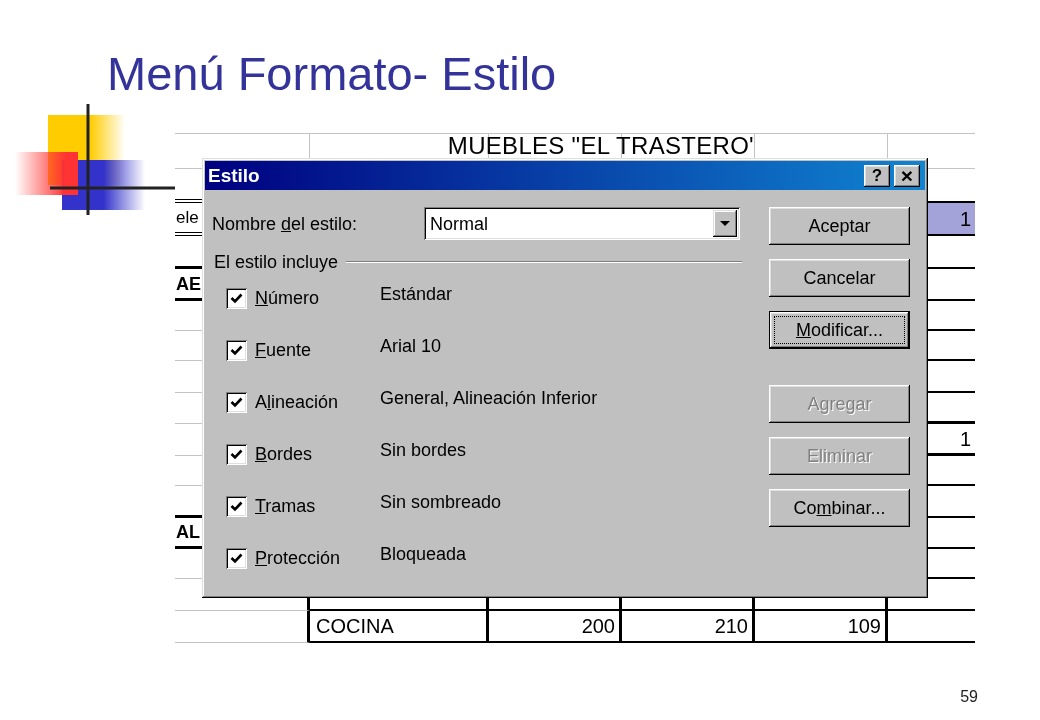 The image size is (1040, 720). Describe the element at coordinates (907, 175) in the screenshot. I see `close-button: ×` at that location.